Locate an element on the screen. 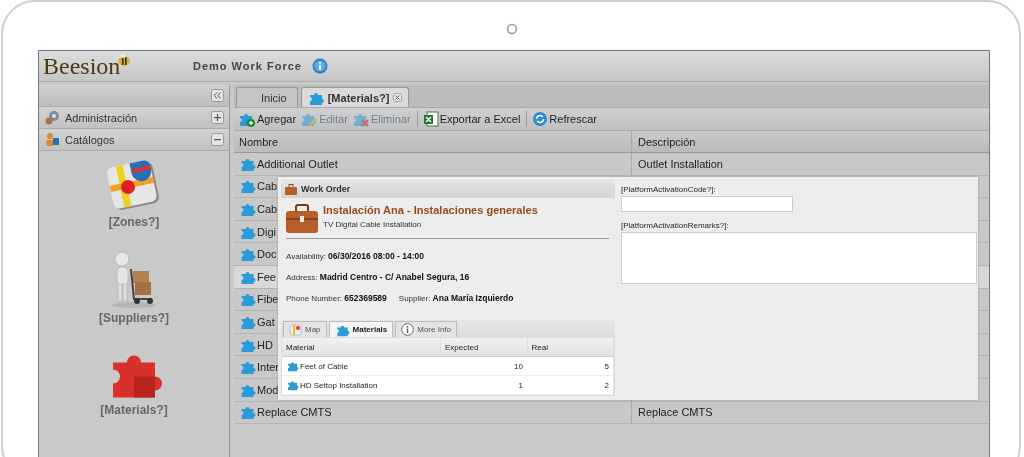 The image size is (1024, 457). map-icon is located at coordinates (295, 329).